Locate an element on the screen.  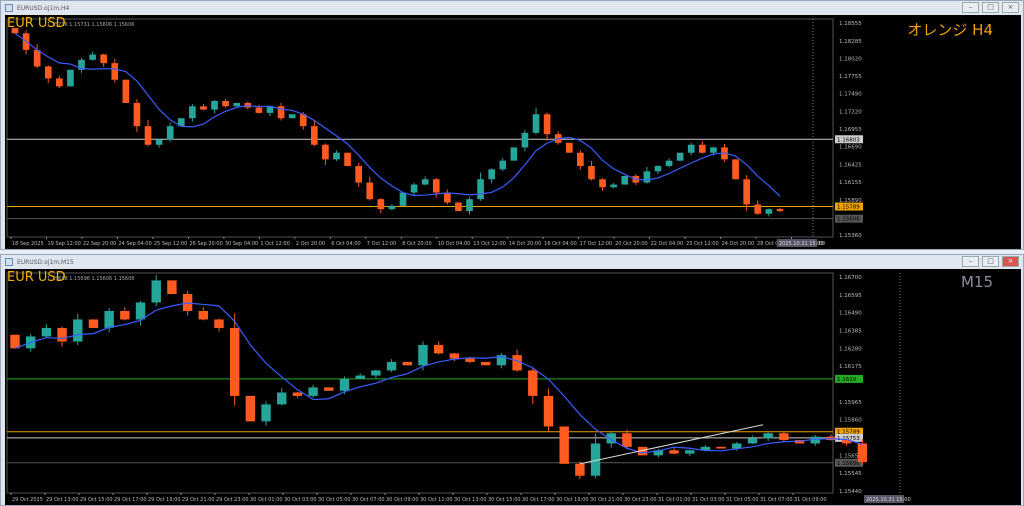
x-tick-label: 8 Oct 20:00 is located at coordinates (416, 244).